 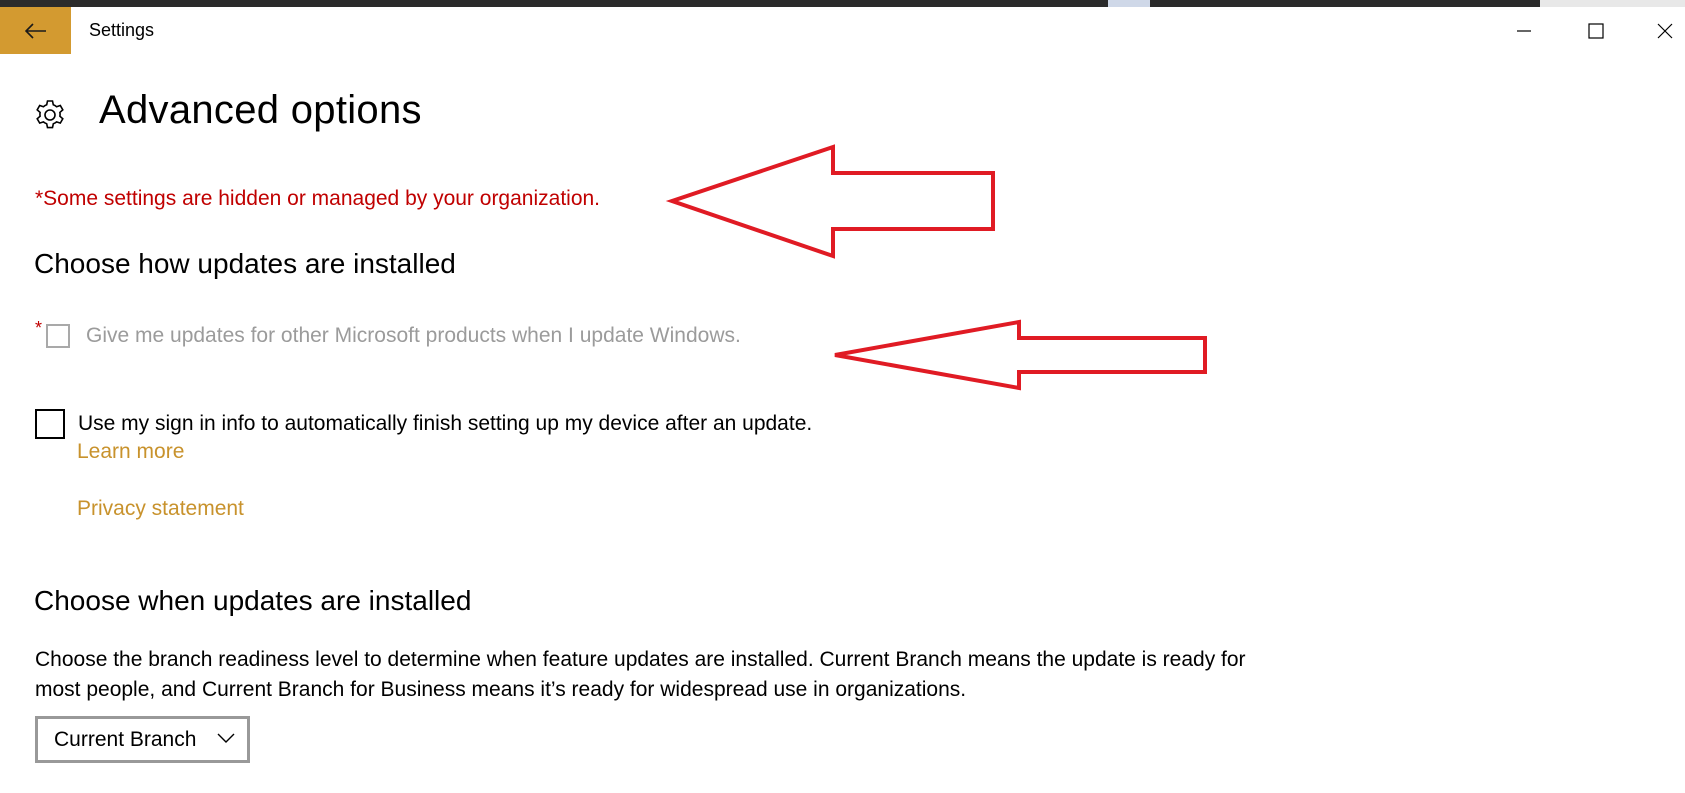 I want to click on close-icon, so click(x=1665, y=30).